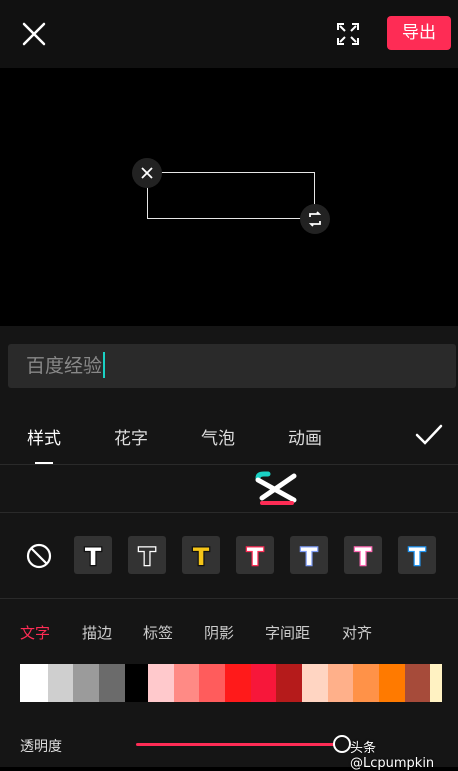 The image size is (458, 771). Describe the element at coordinates (231, 195) in the screenshot. I see `text-bounding-box` at that location.